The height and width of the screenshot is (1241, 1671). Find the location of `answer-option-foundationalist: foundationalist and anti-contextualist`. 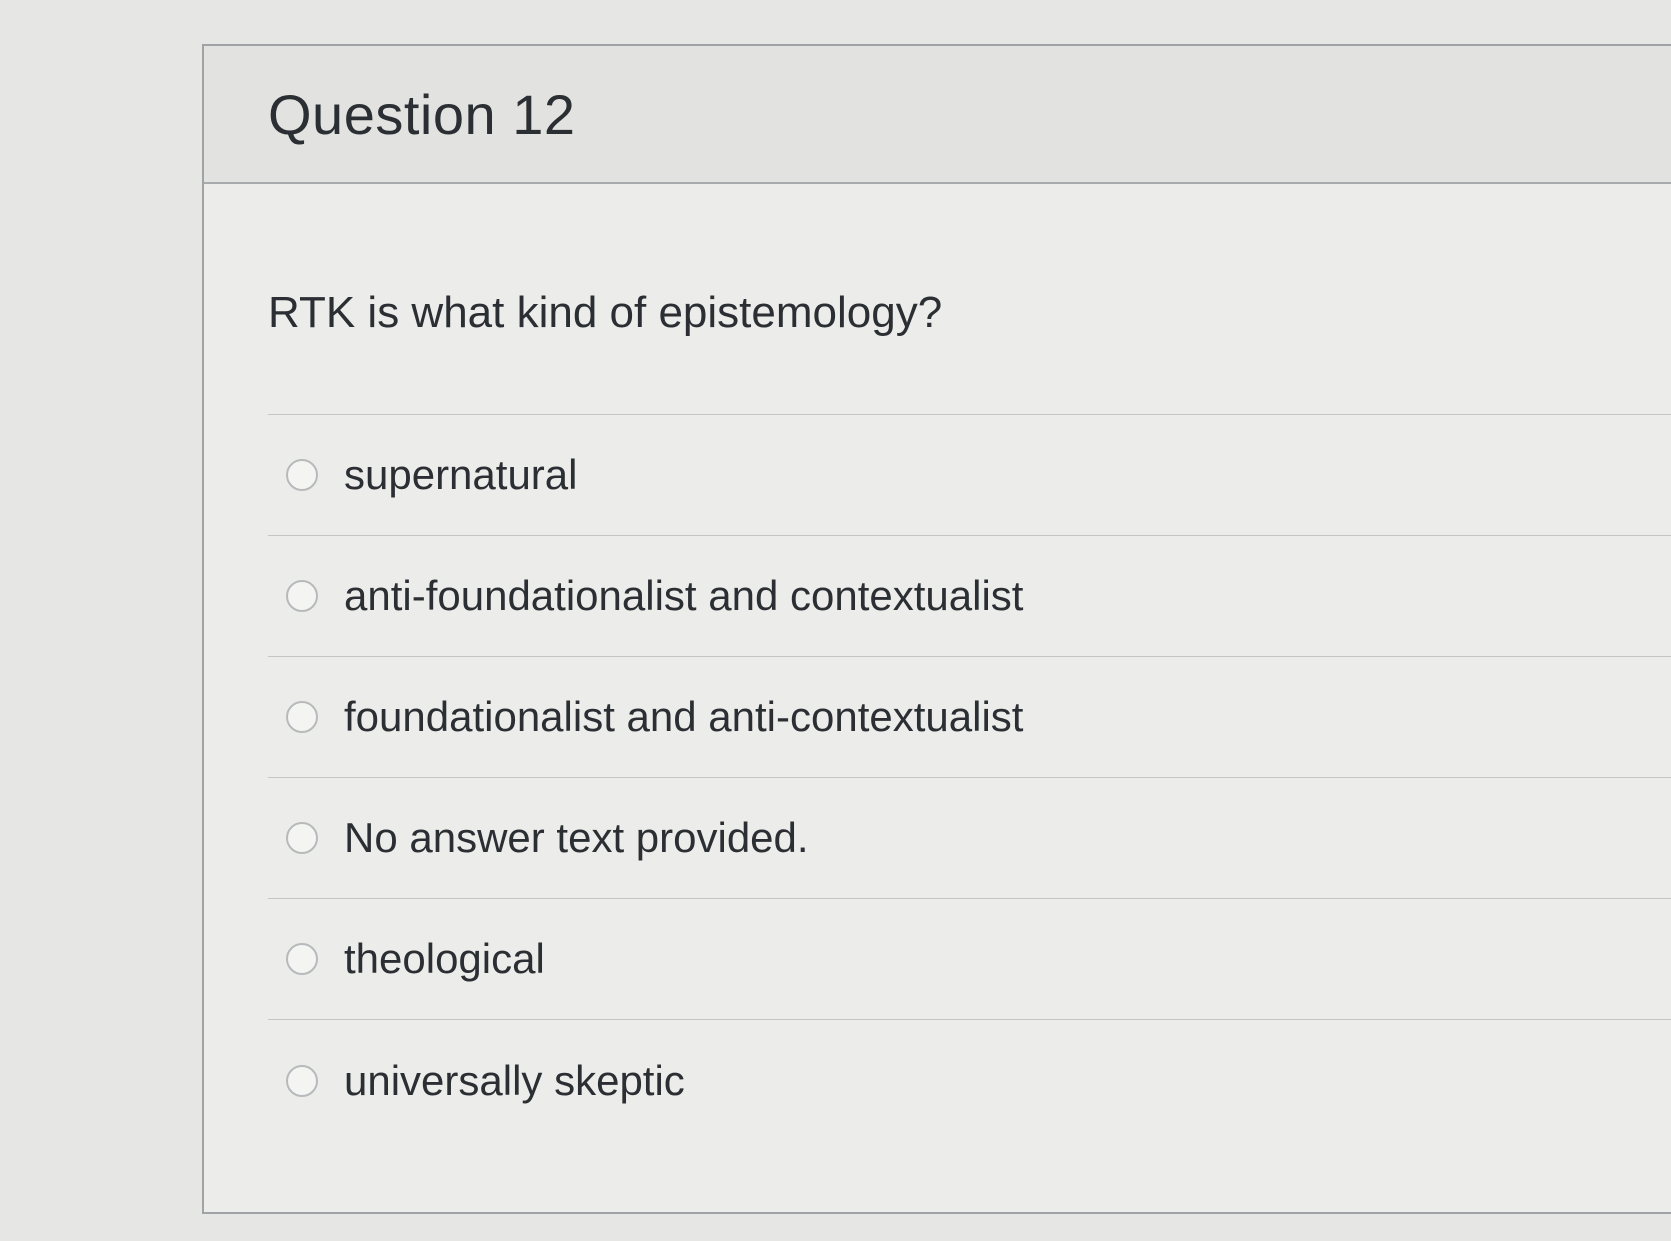

answer-option-foundationalist: foundationalist and anti-contextualist is located at coordinates (969, 717).